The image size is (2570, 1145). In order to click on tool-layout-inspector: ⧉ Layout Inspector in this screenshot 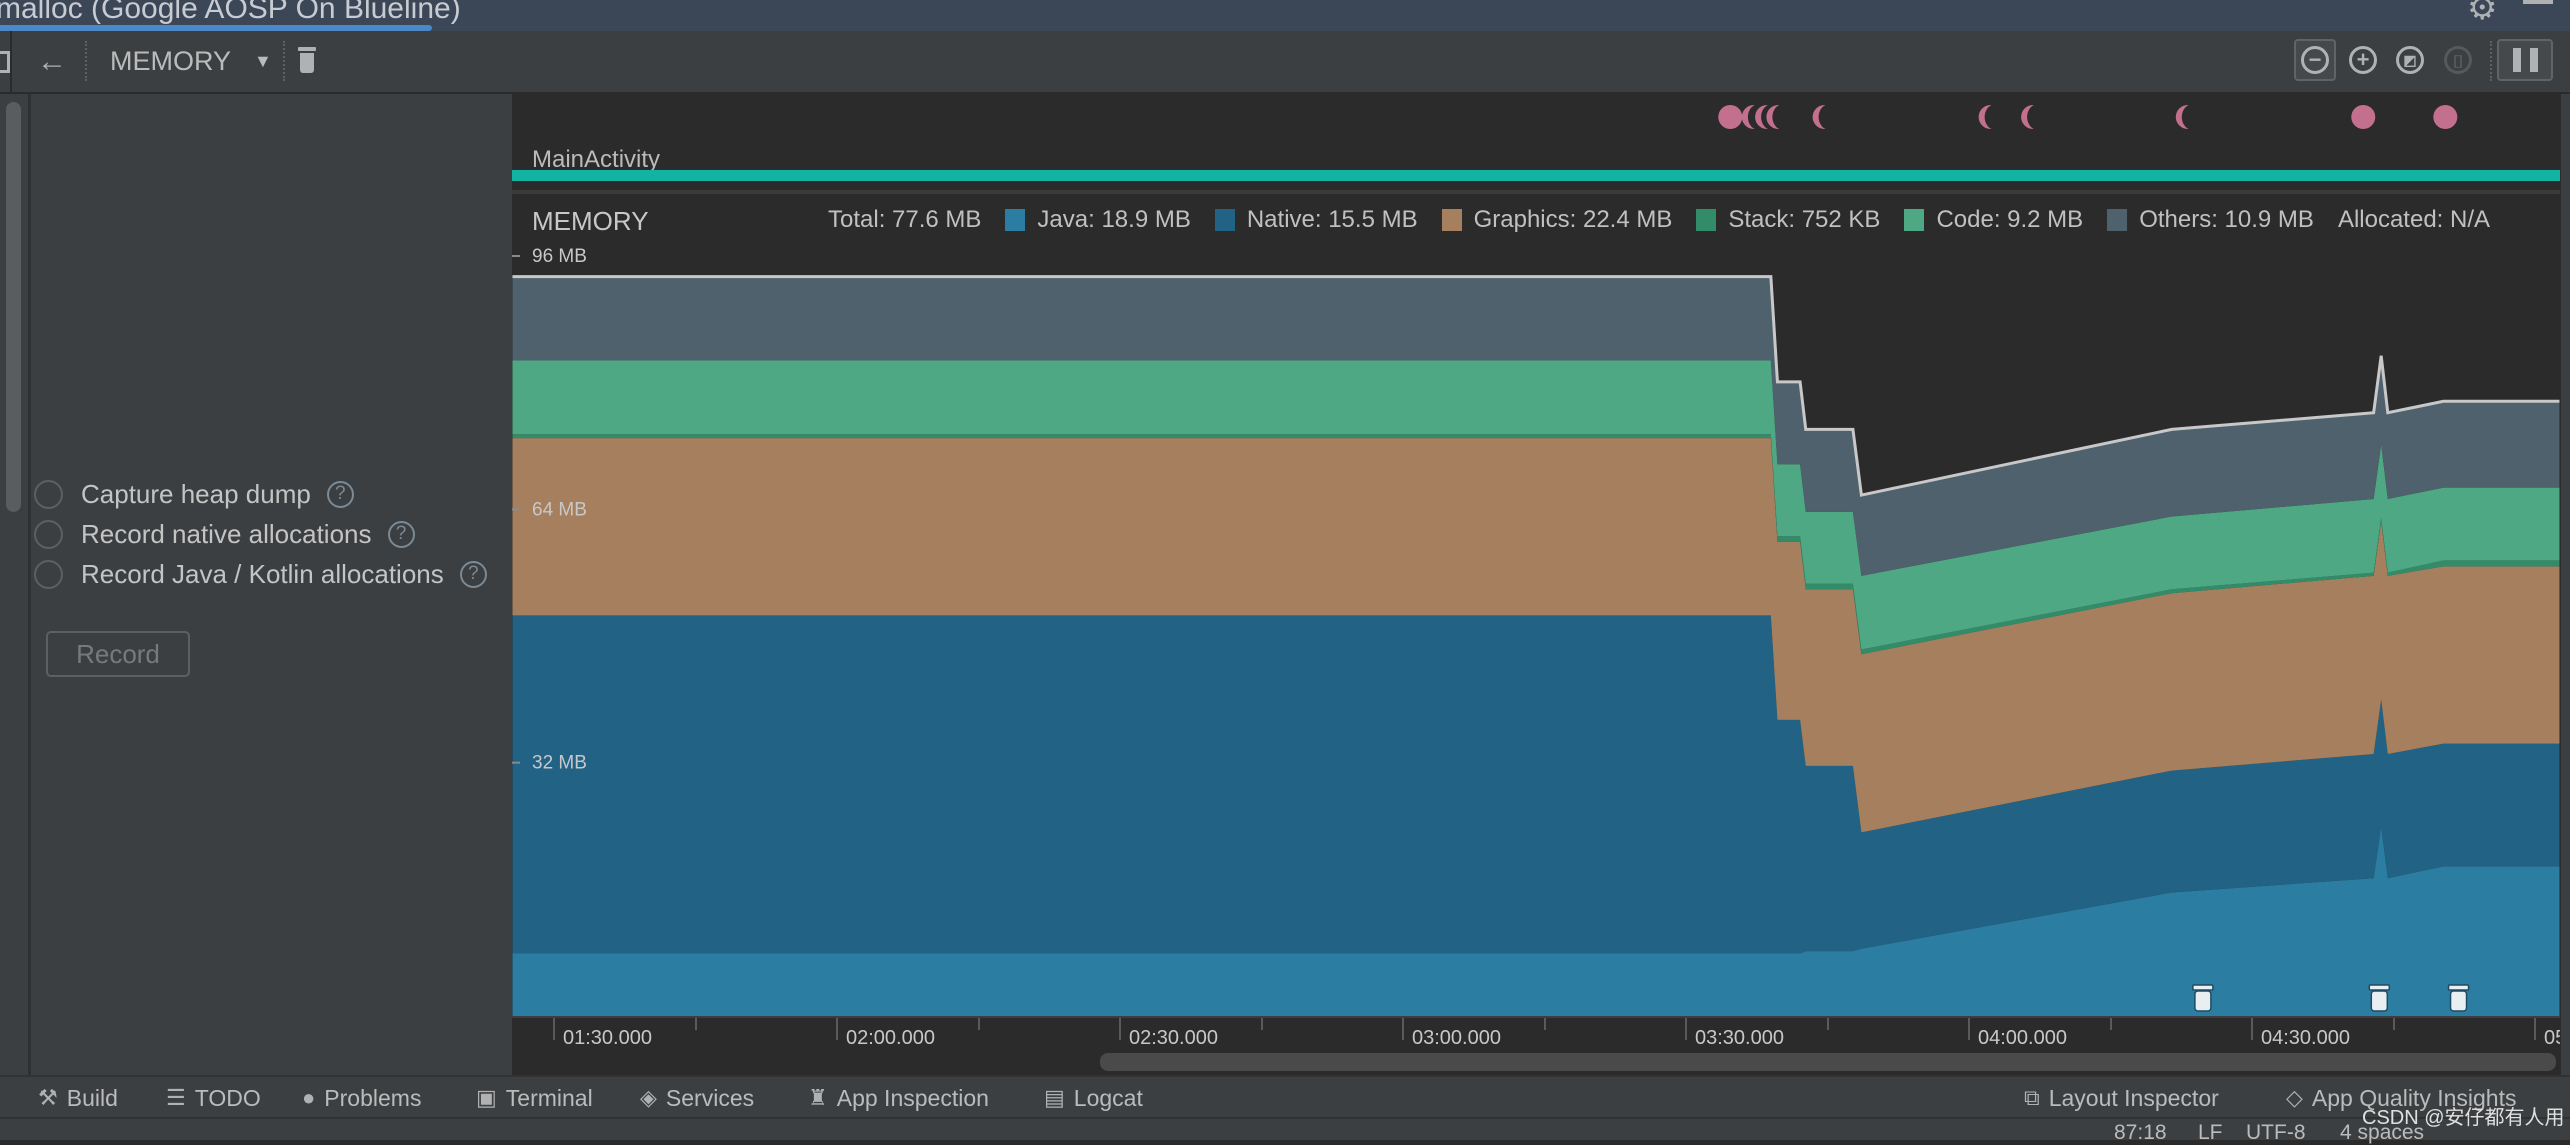, I will do `click(2121, 1098)`.